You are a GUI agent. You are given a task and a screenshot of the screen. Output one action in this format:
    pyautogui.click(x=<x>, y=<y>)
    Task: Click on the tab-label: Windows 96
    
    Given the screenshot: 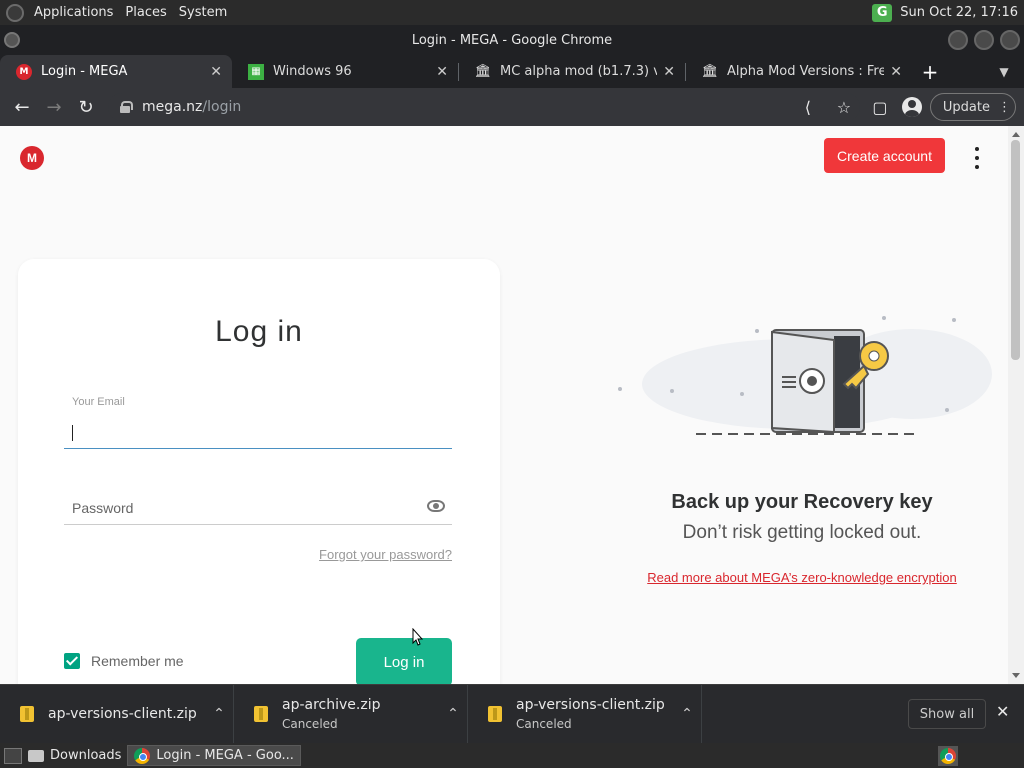 What is the action you would take?
    pyautogui.click(x=312, y=71)
    